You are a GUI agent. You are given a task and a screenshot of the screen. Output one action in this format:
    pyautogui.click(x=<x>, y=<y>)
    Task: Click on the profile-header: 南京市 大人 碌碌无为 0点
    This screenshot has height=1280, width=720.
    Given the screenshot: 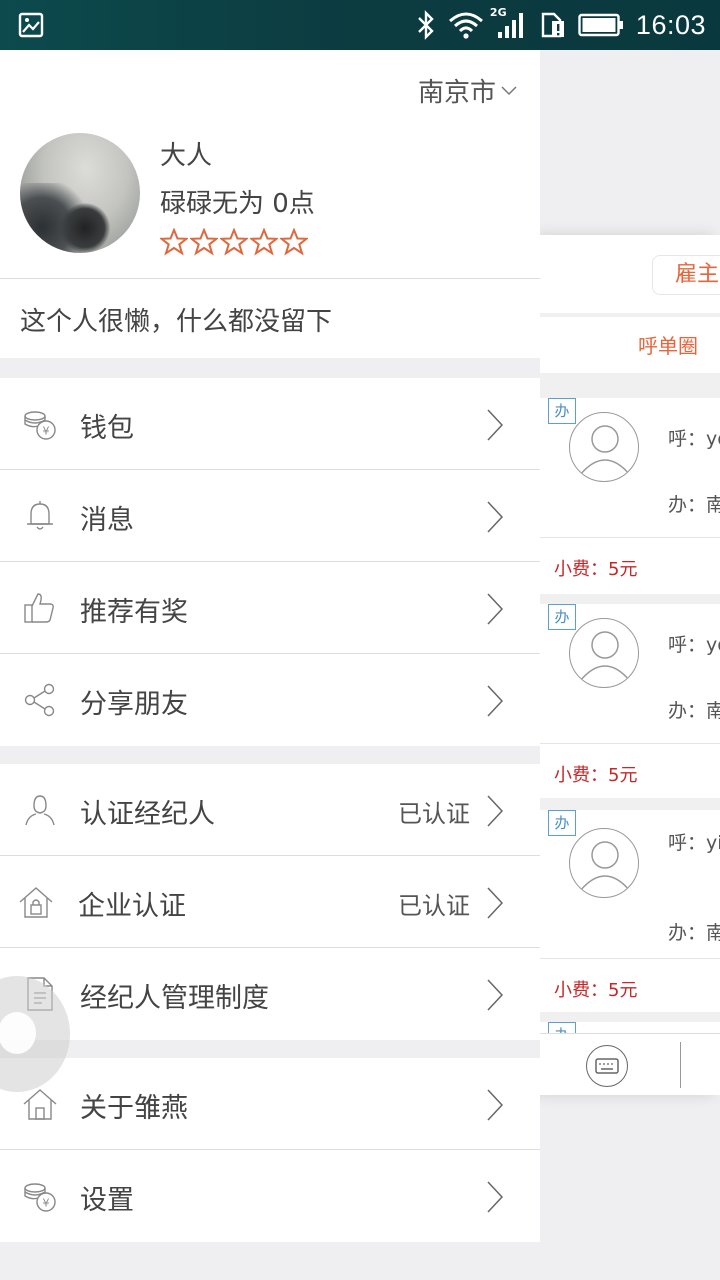 What is the action you would take?
    pyautogui.click(x=270, y=164)
    